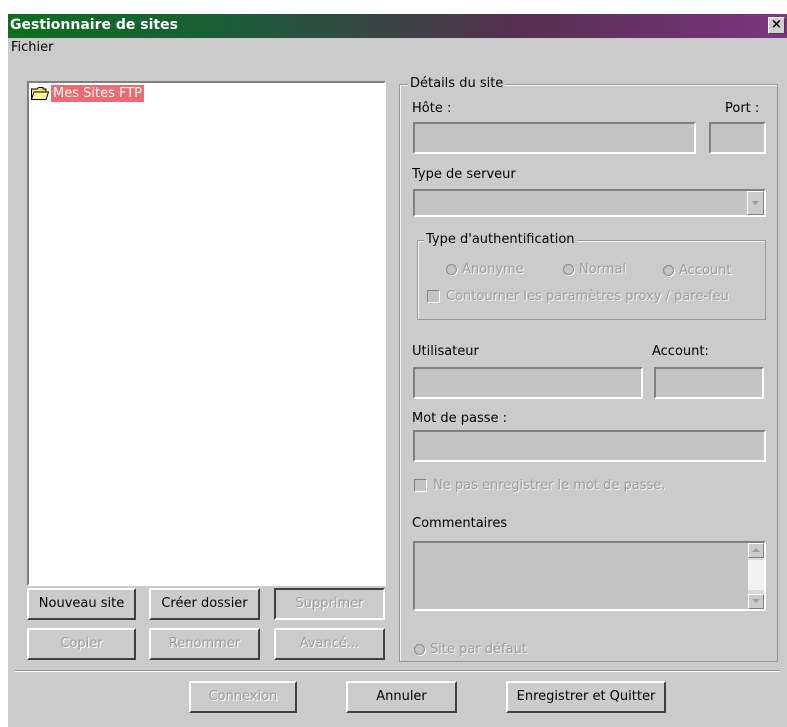 This screenshot has width=787, height=727. Describe the element at coordinates (589, 446) in the screenshot. I see `password-input` at that location.